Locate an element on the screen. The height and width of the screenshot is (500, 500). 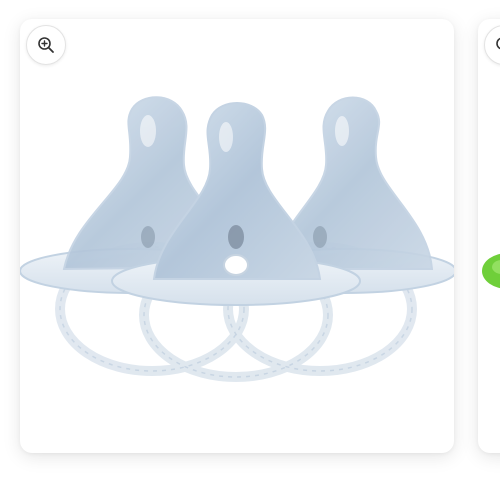
next-product-image is located at coordinates (489, 236).